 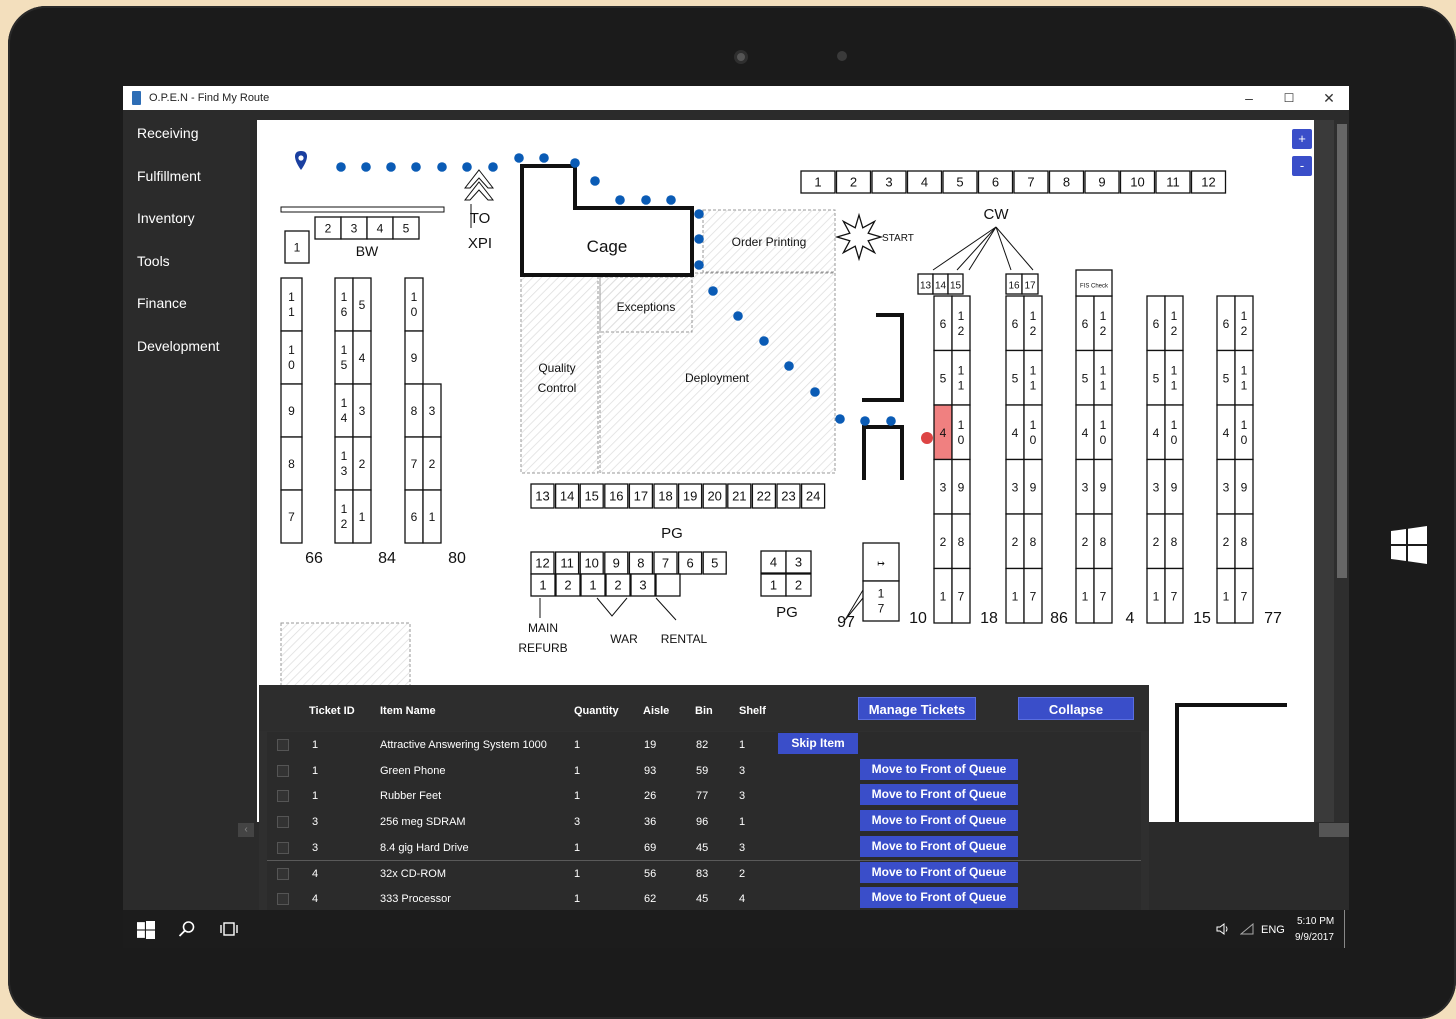 What do you see at coordinates (1273, 930) in the screenshot?
I see `language-indicator: ENG` at bounding box center [1273, 930].